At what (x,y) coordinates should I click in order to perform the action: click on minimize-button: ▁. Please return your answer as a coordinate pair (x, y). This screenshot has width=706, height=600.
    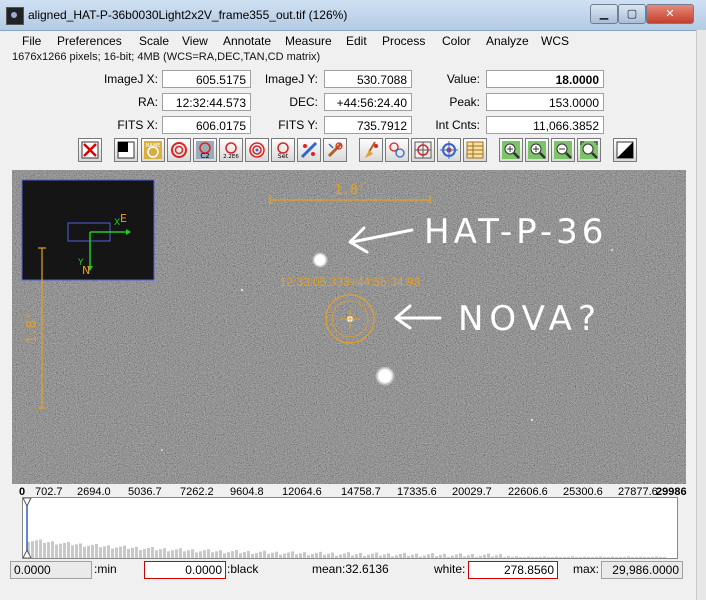
    Looking at the image, I should click on (604, 14).